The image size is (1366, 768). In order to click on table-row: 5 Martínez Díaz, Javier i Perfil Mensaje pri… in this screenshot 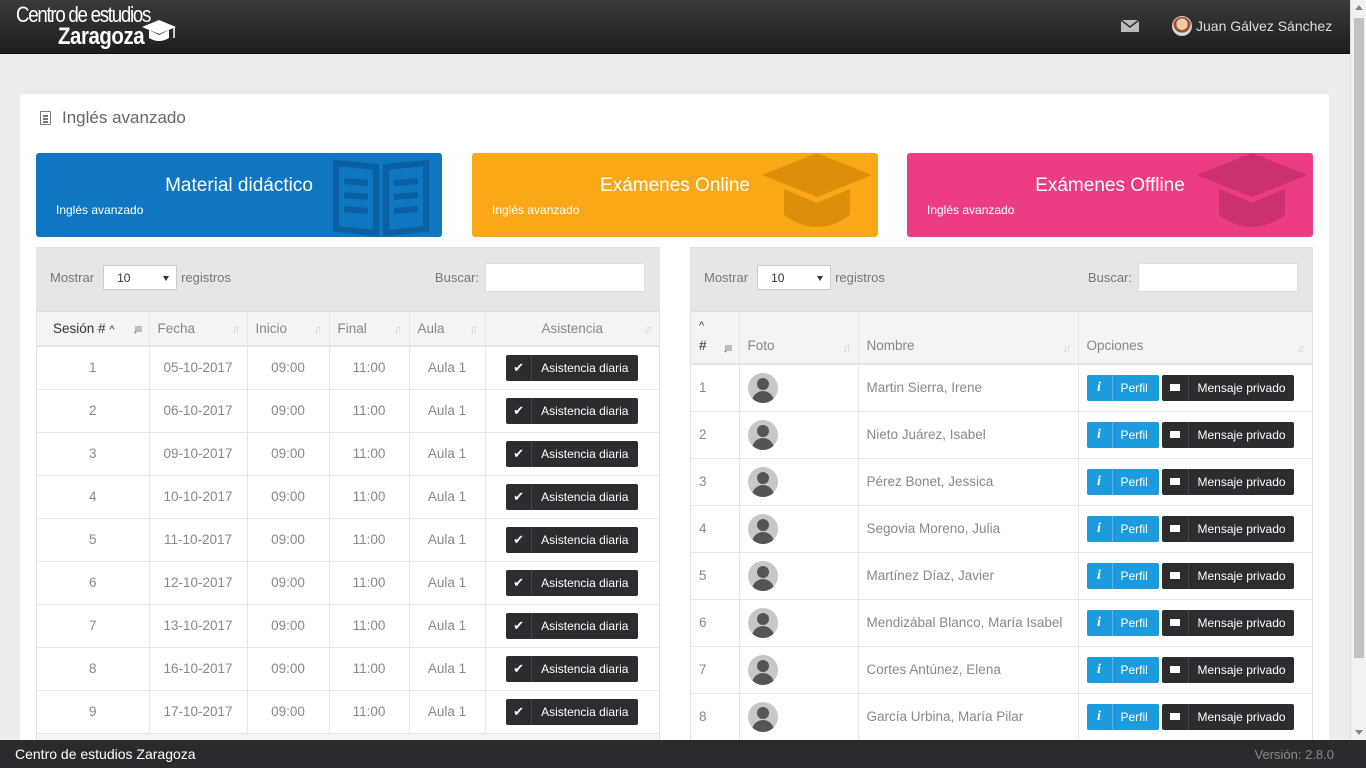, I will do `click(1001, 576)`.